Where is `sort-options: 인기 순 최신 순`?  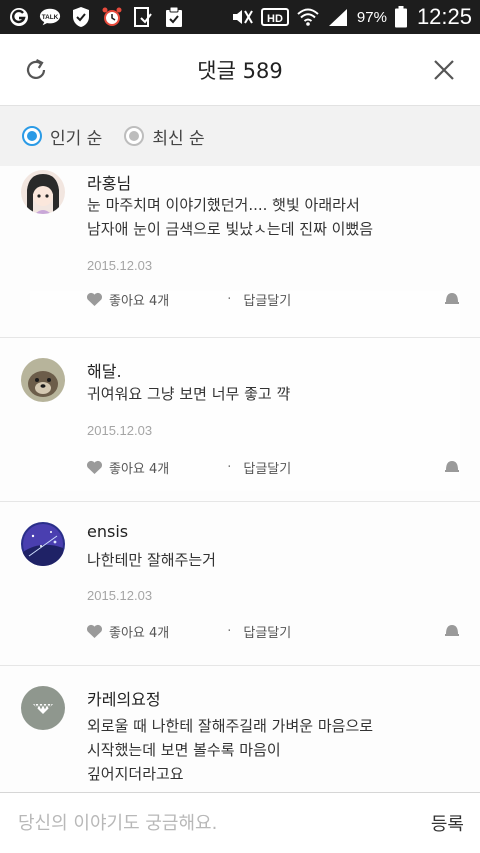
sort-options: 인기 순 최신 순 is located at coordinates (240, 136).